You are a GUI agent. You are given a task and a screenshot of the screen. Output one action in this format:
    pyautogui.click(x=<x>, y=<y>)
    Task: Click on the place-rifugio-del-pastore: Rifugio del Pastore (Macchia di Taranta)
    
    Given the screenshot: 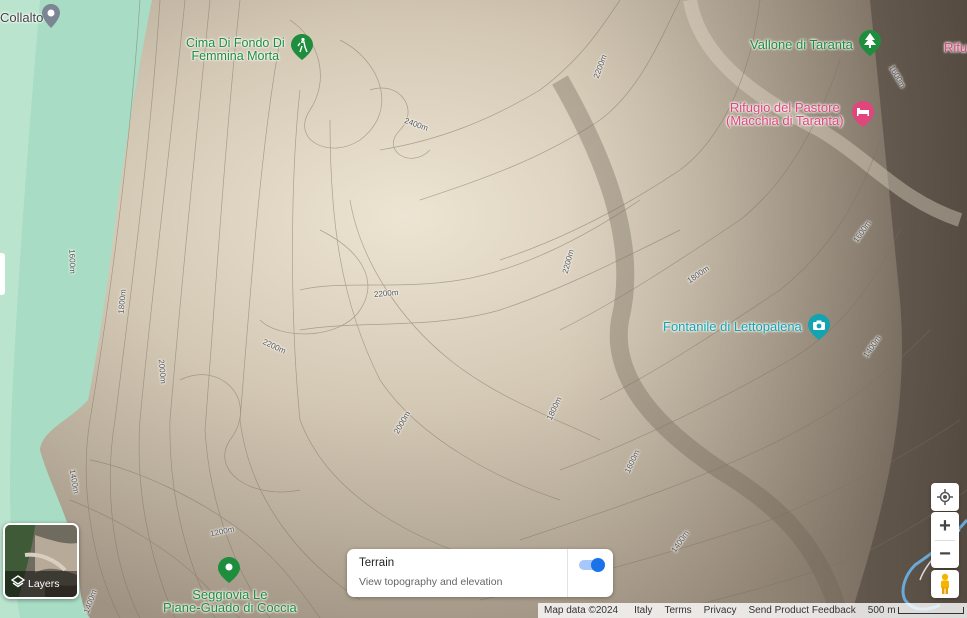 What is the action you would take?
    pyautogui.click(x=785, y=114)
    